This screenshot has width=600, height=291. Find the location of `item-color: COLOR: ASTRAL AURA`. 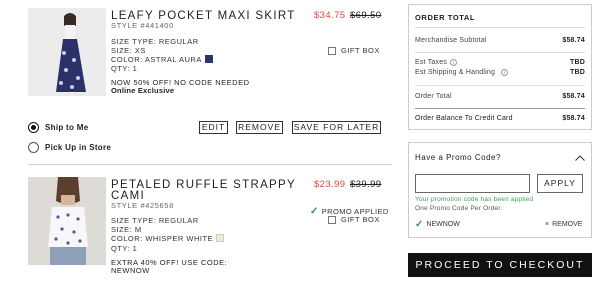

item-color: COLOR: ASTRAL AURA is located at coordinates (162, 59).